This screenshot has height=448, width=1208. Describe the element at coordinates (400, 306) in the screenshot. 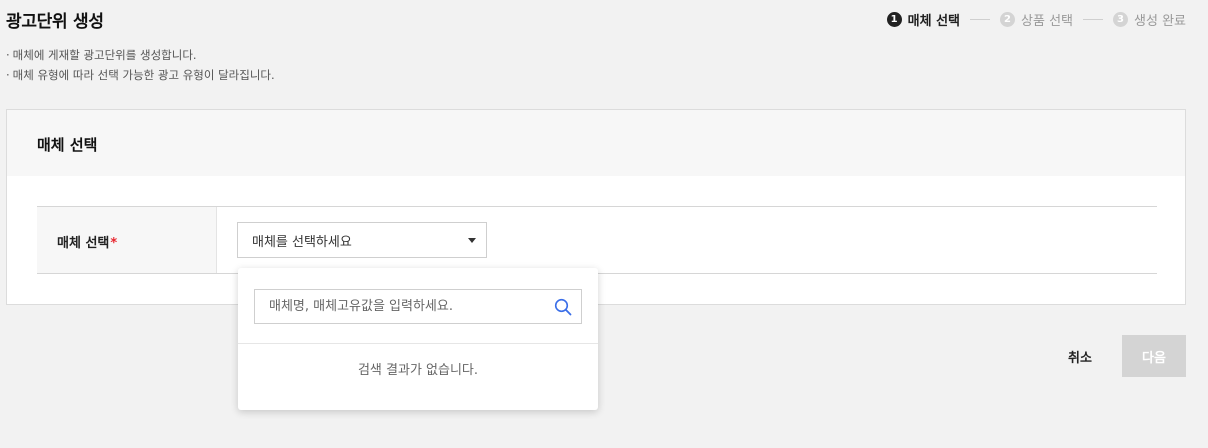

I see `search-input` at that location.